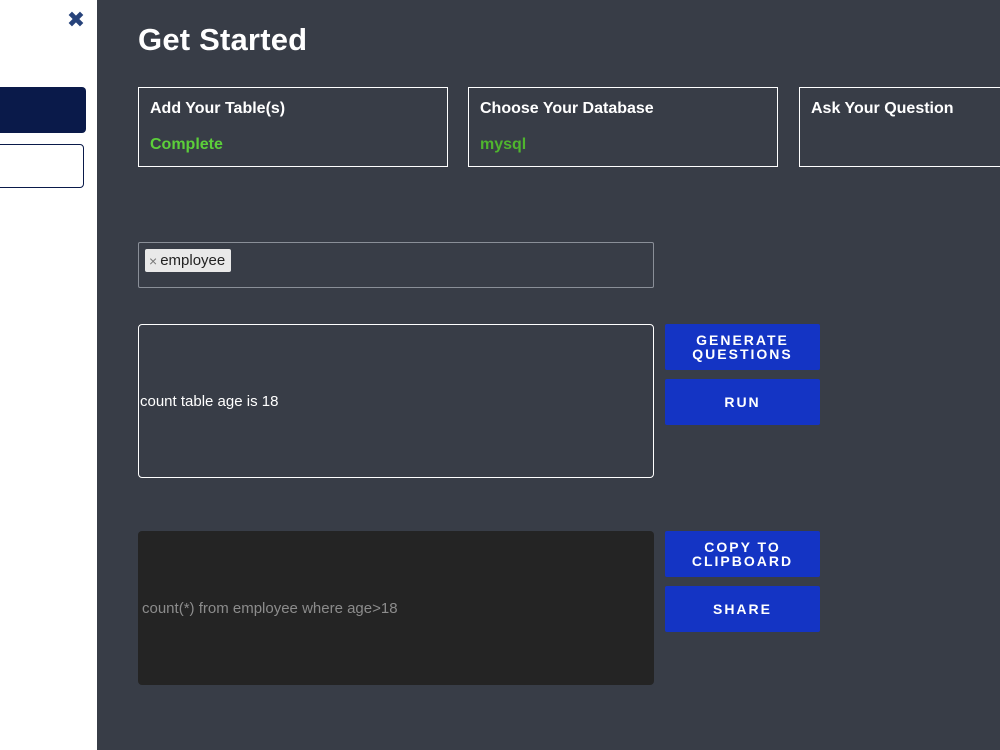 Image resolution: width=1000 pixels, height=750 pixels. What do you see at coordinates (567, 108) in the screenshot?
I see `step-title: Choose Your Database` at bounding box center [567, 108].